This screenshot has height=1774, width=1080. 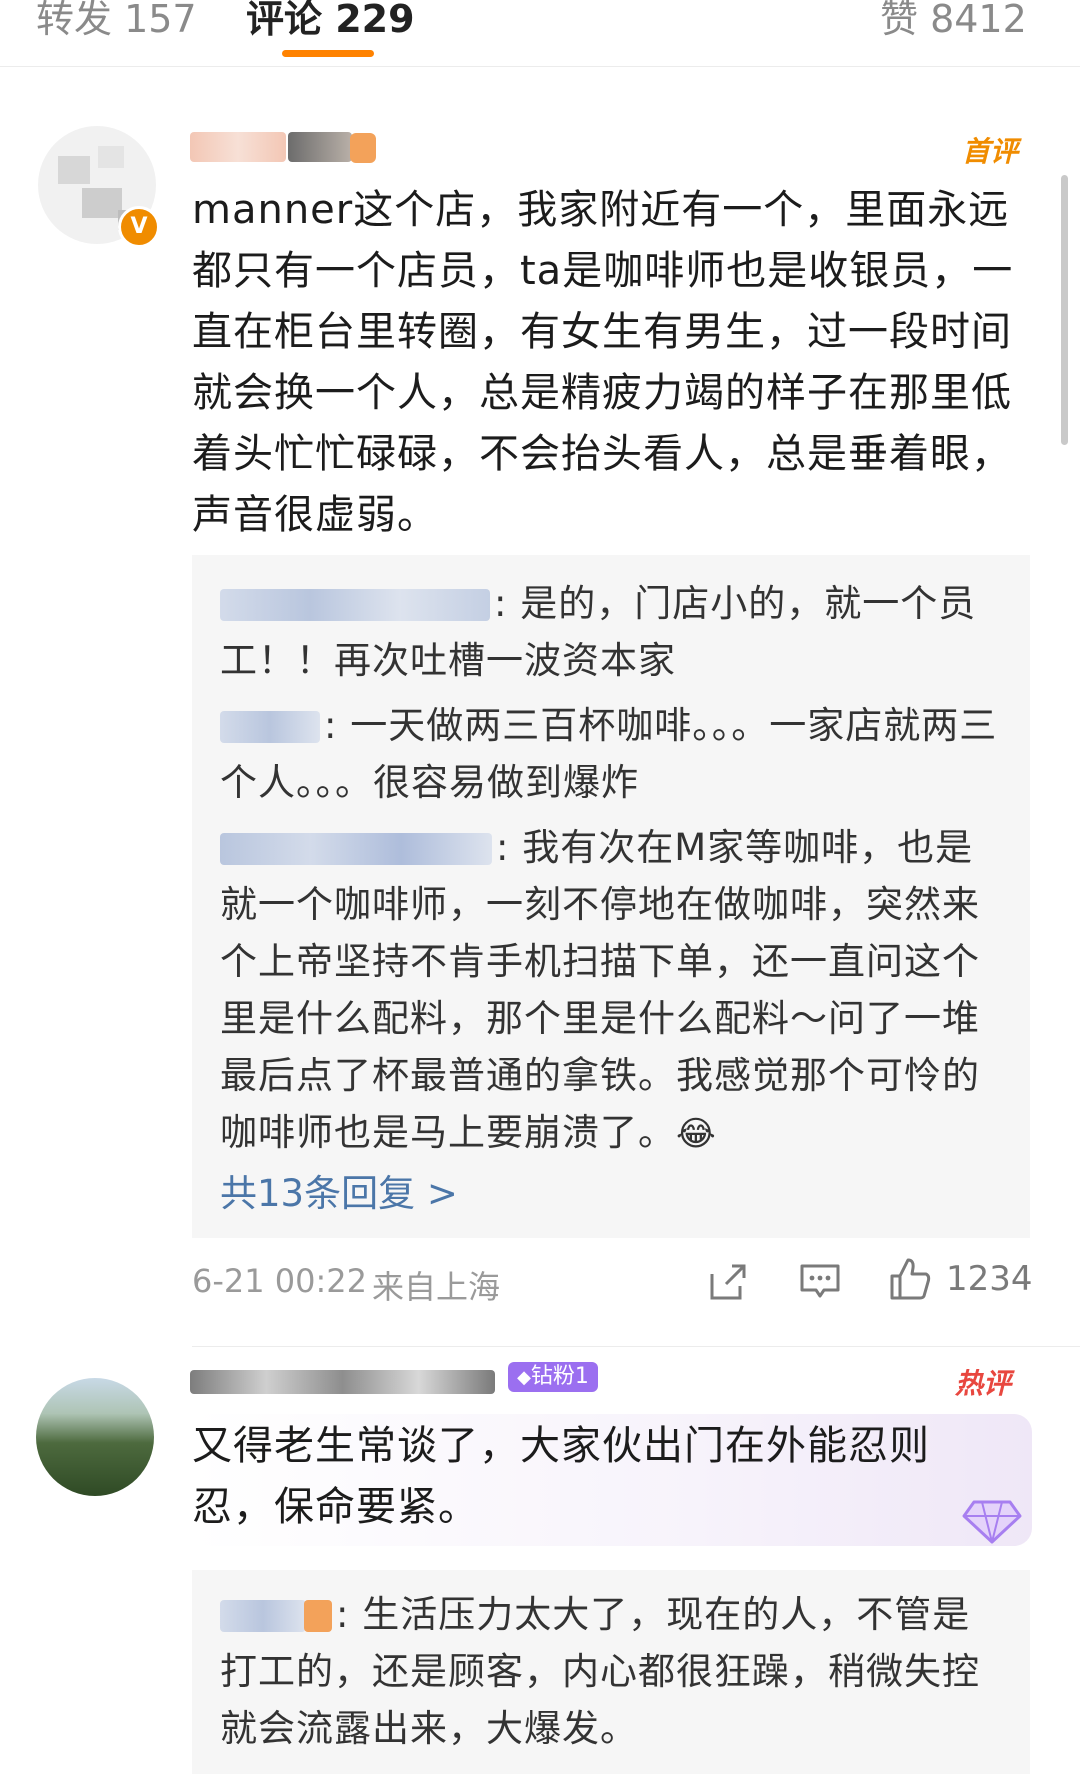 I want to click on avatar, so click(x=95, y=1437).